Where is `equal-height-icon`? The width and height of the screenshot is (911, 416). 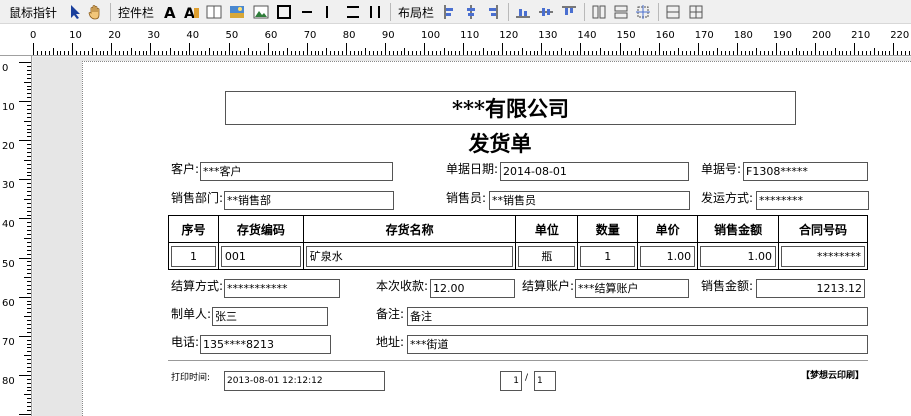 equal-height-icon is located at coordinates (621, 12).